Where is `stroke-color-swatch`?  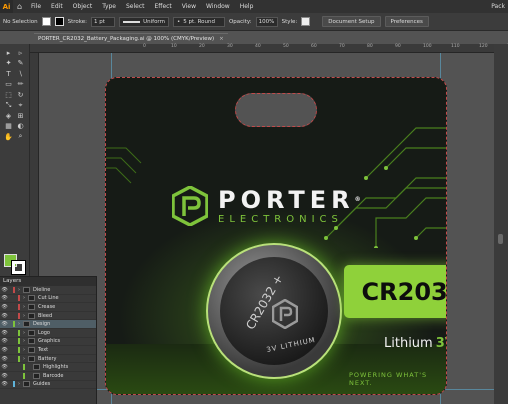
stroke-color-swatch is located at coordinates (59, 21).